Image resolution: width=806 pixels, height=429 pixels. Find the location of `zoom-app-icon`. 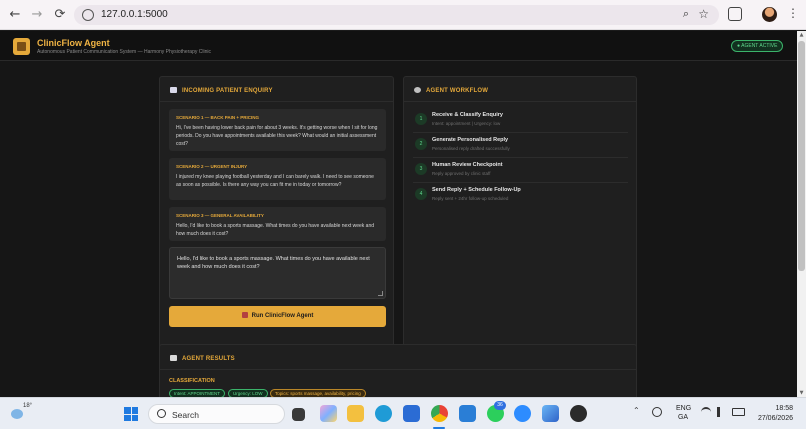

zoom-app-icon is located at coordinates (522, 413).